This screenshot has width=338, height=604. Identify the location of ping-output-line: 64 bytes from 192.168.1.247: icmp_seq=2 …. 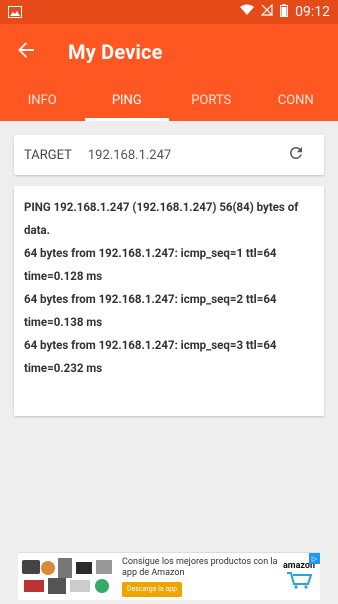
(168, 311).